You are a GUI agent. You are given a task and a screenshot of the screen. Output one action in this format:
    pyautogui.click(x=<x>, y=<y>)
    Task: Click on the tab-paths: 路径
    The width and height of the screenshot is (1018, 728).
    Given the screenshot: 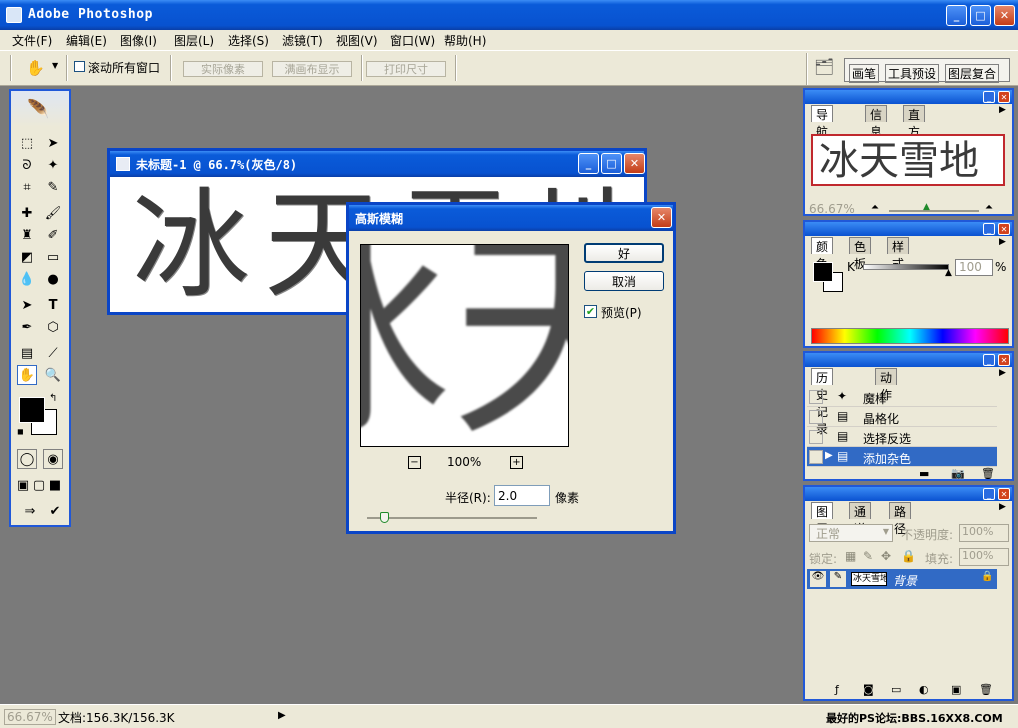 What is the action you would take?
    pyautogui.click(x=900, y=519)
    